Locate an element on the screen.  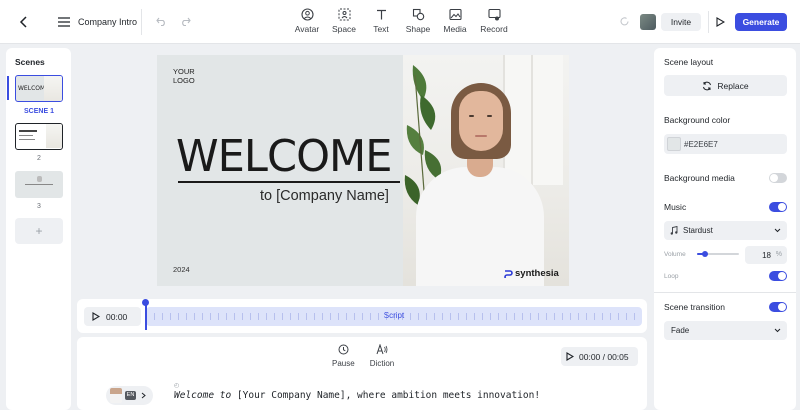
volume-slider is located at coordinates (718, 254).